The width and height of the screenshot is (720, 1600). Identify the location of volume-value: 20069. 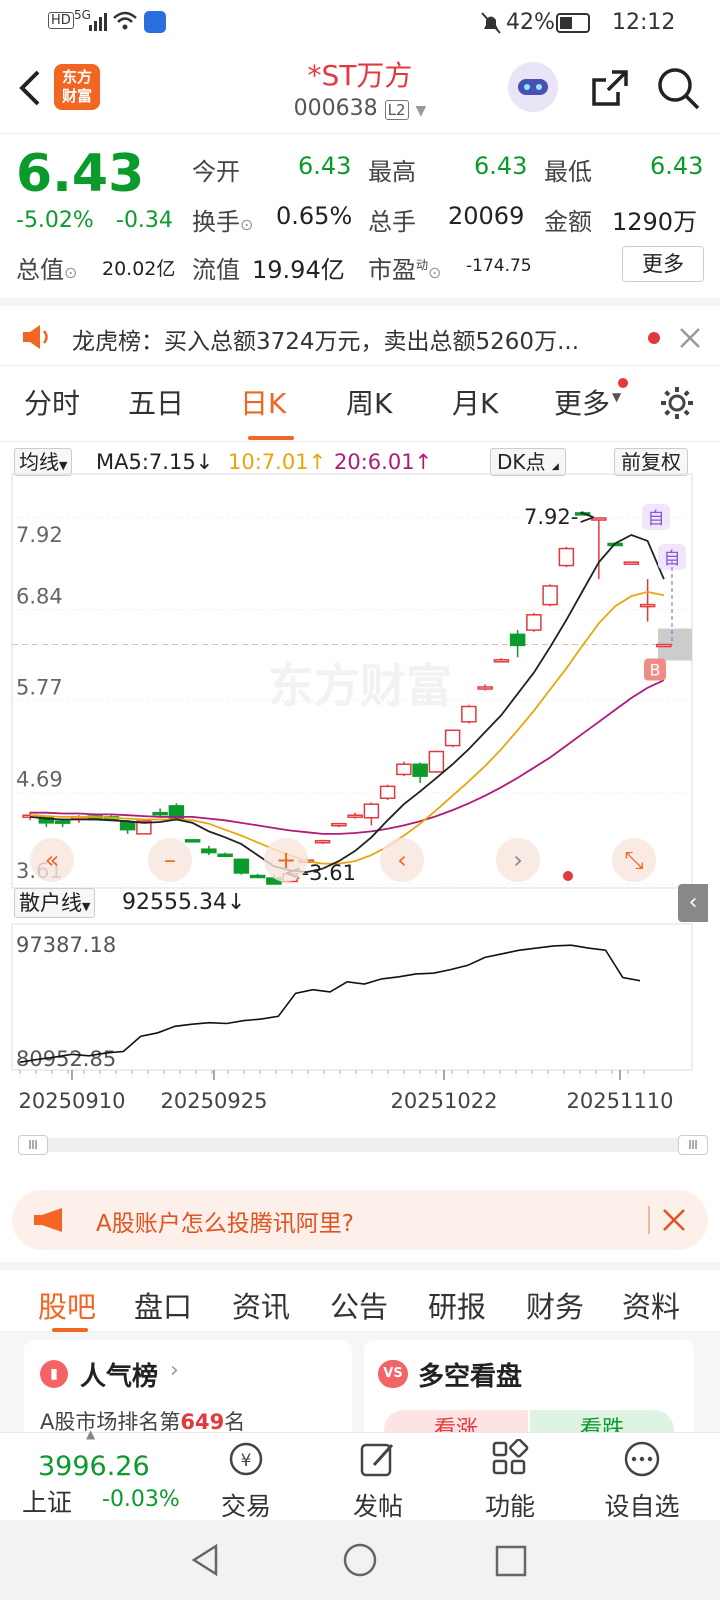
(486, 216).